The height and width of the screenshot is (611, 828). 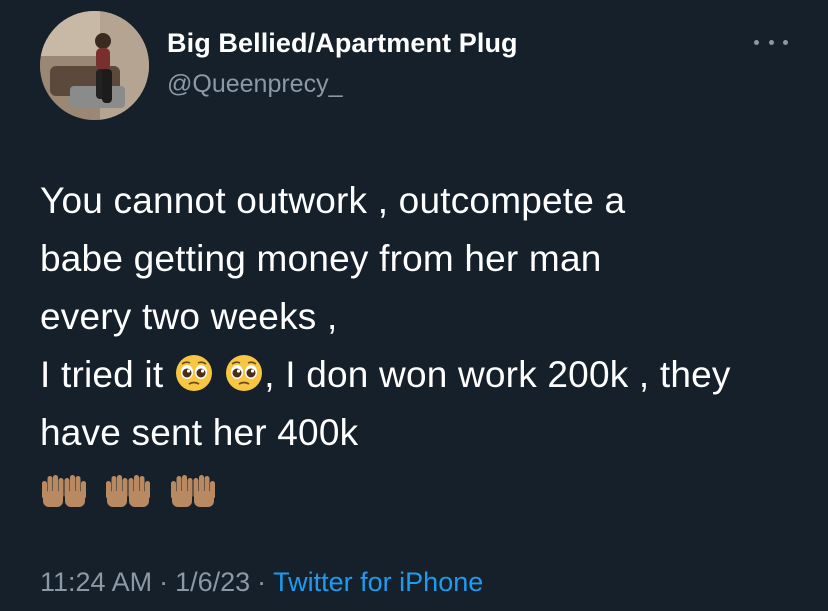 What do you see at coordinates (497, 374) in the screenshot?
I see `tweet-line-4-suffix: , I don won work 200k , they` at bounding box center [497, 374].